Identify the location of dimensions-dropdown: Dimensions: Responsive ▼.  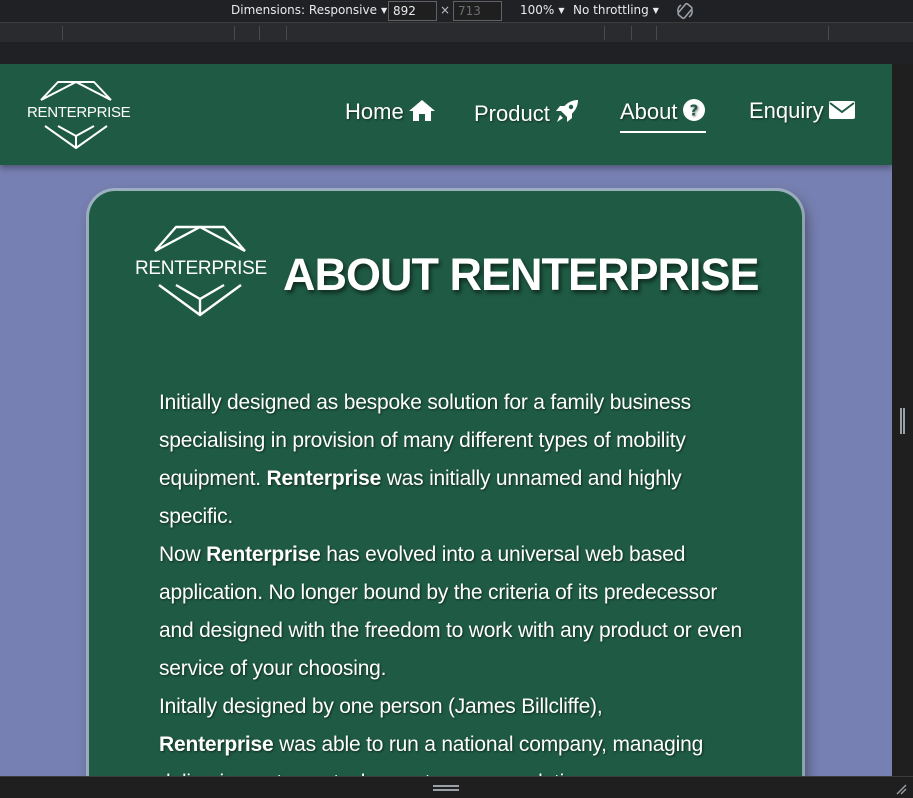
(309, 10).